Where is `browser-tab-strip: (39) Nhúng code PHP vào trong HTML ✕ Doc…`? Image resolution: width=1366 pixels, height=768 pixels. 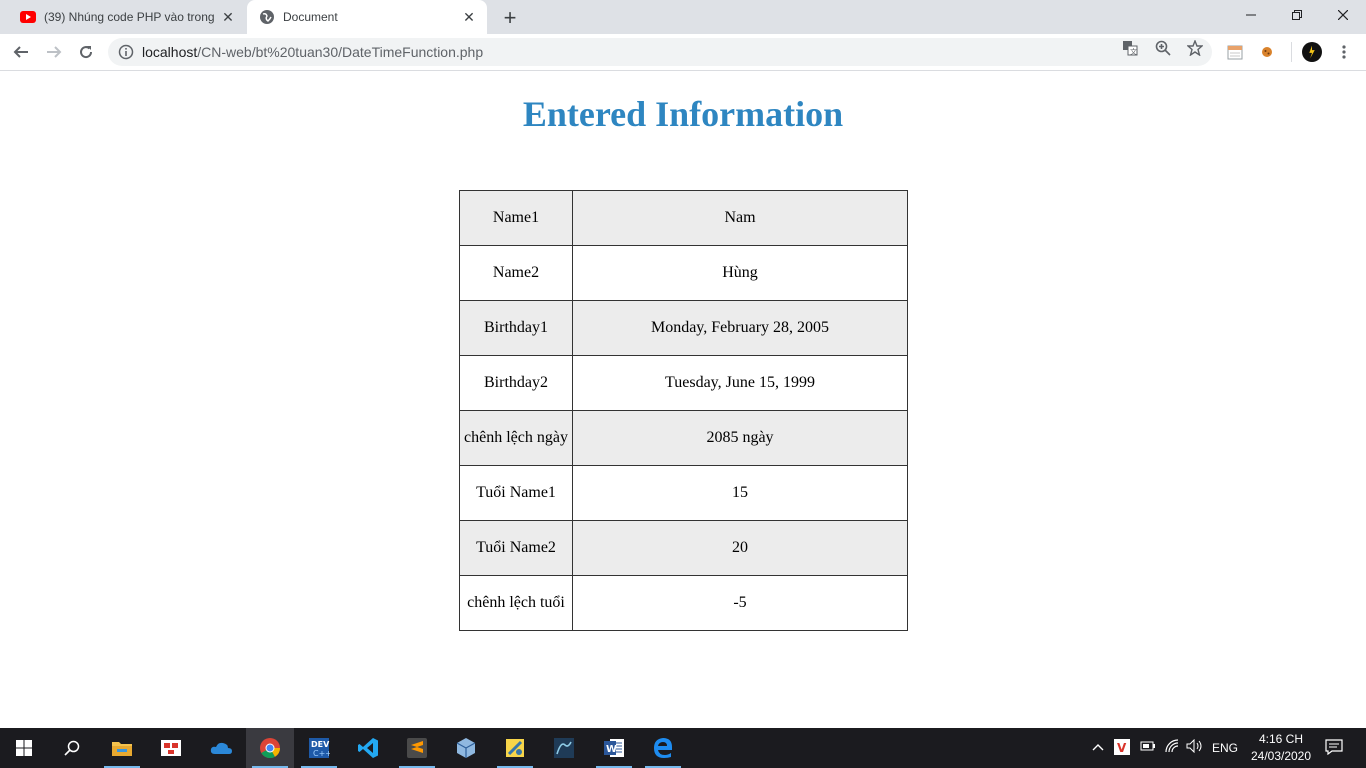 browser-tab-strip: (39) Nhúng code PHP vào trong HTML ✕ Doc… is located at coordinates (683, 17).